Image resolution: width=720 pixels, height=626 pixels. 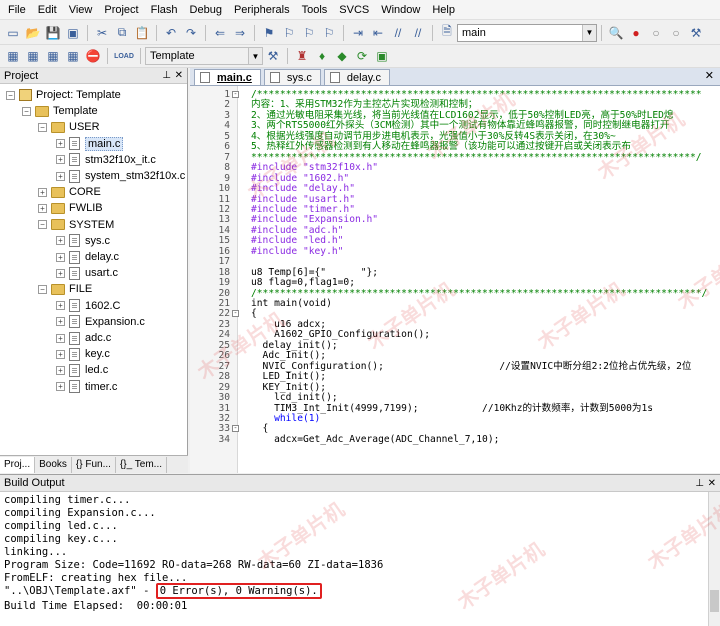 What do you see at coordinates (342, 56) in the screenshot?
I see `pack-installer-icon: ◆` at bounding box center [342, 56].